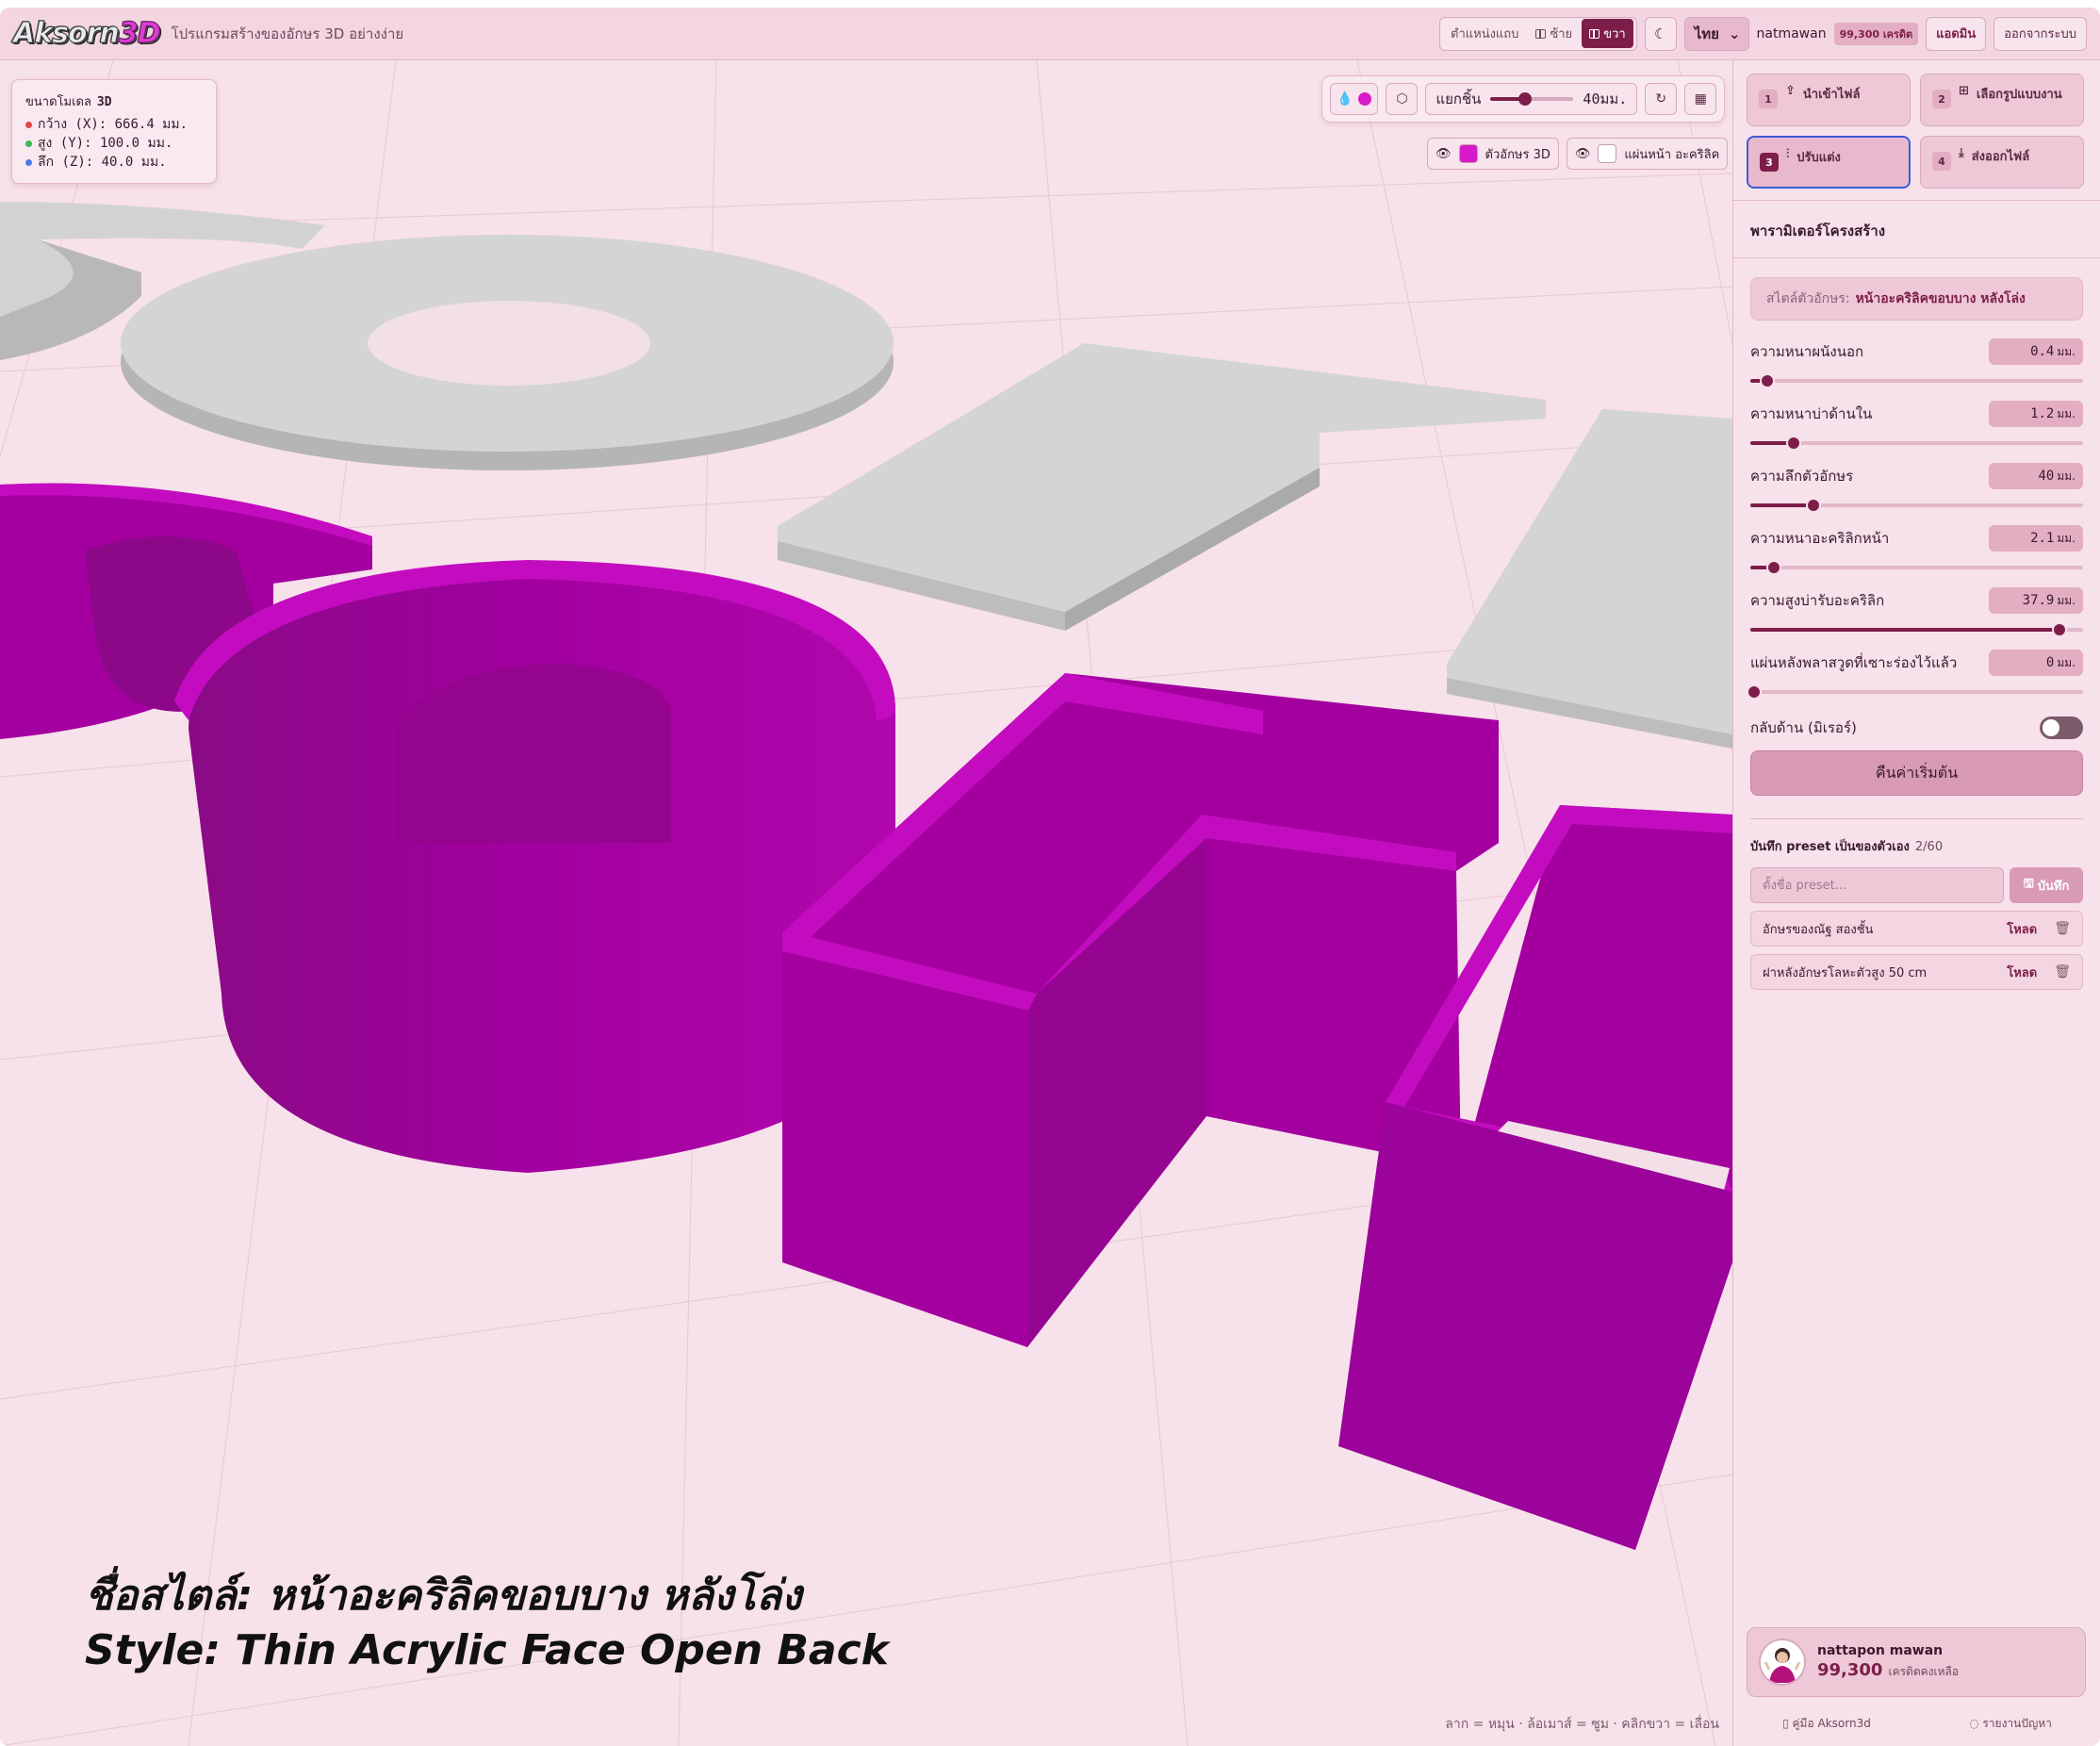  Describe the element at coordinates (487, 1650) in the screenshot. I see `style-caption-english: Style: Thin Acrylic Face Open Back` at that location.